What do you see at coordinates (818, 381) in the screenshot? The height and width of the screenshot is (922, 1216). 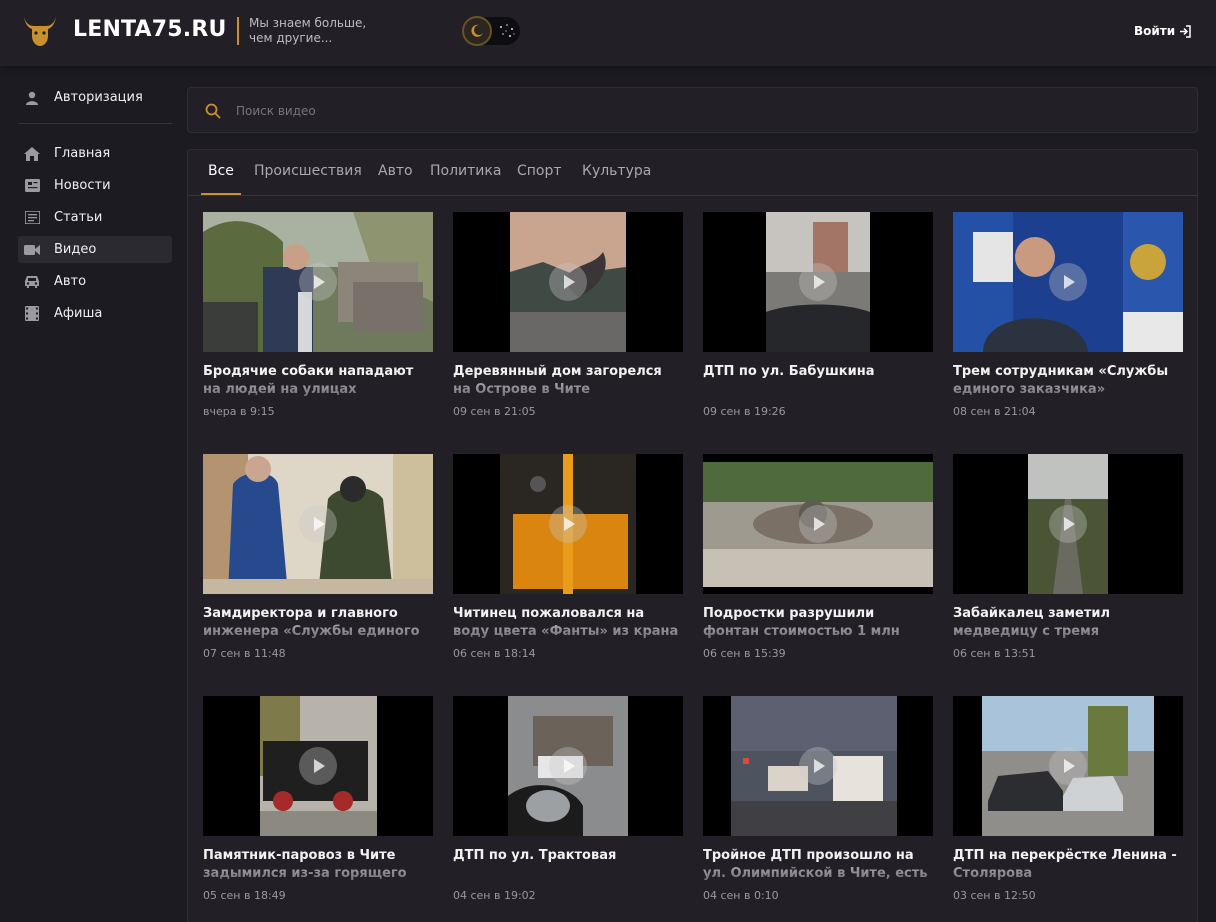 I see `video-title: ДТП по ул. Бабушкина` at bounding box center [818, 381].